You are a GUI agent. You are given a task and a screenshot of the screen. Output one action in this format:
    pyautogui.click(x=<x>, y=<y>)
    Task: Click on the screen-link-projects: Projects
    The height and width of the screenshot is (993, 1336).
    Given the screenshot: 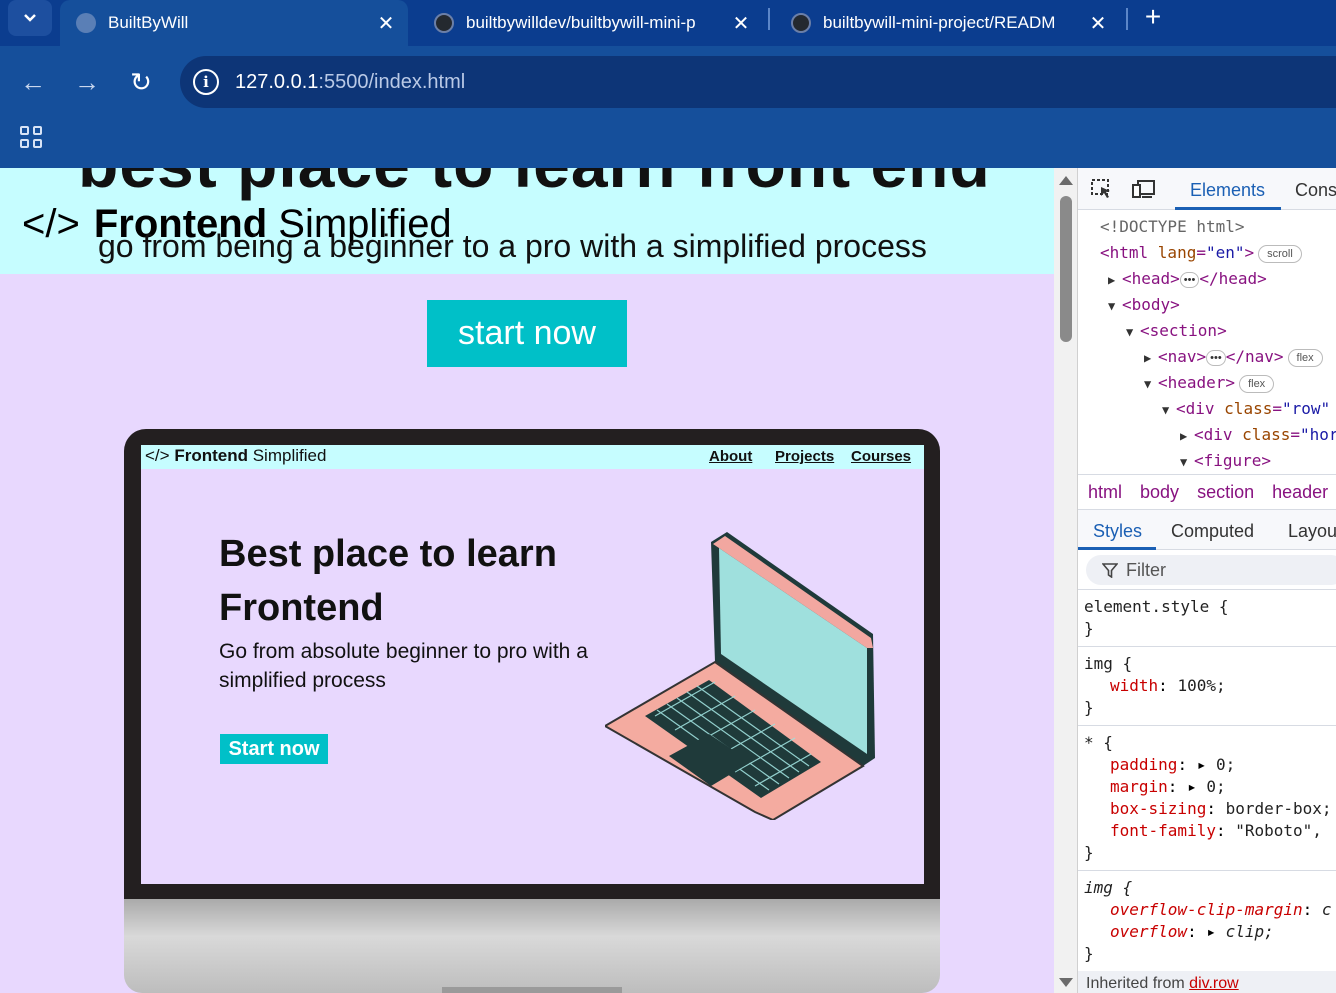 What is the action you would take?
    pyautogui.click(x=805, y=456)
    